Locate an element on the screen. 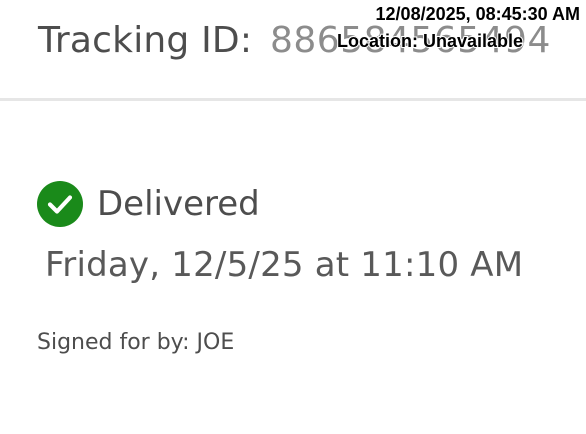  capture-timestamp: 12/08/2025, 08:45:30 AM is located at coordinates (478, 14).